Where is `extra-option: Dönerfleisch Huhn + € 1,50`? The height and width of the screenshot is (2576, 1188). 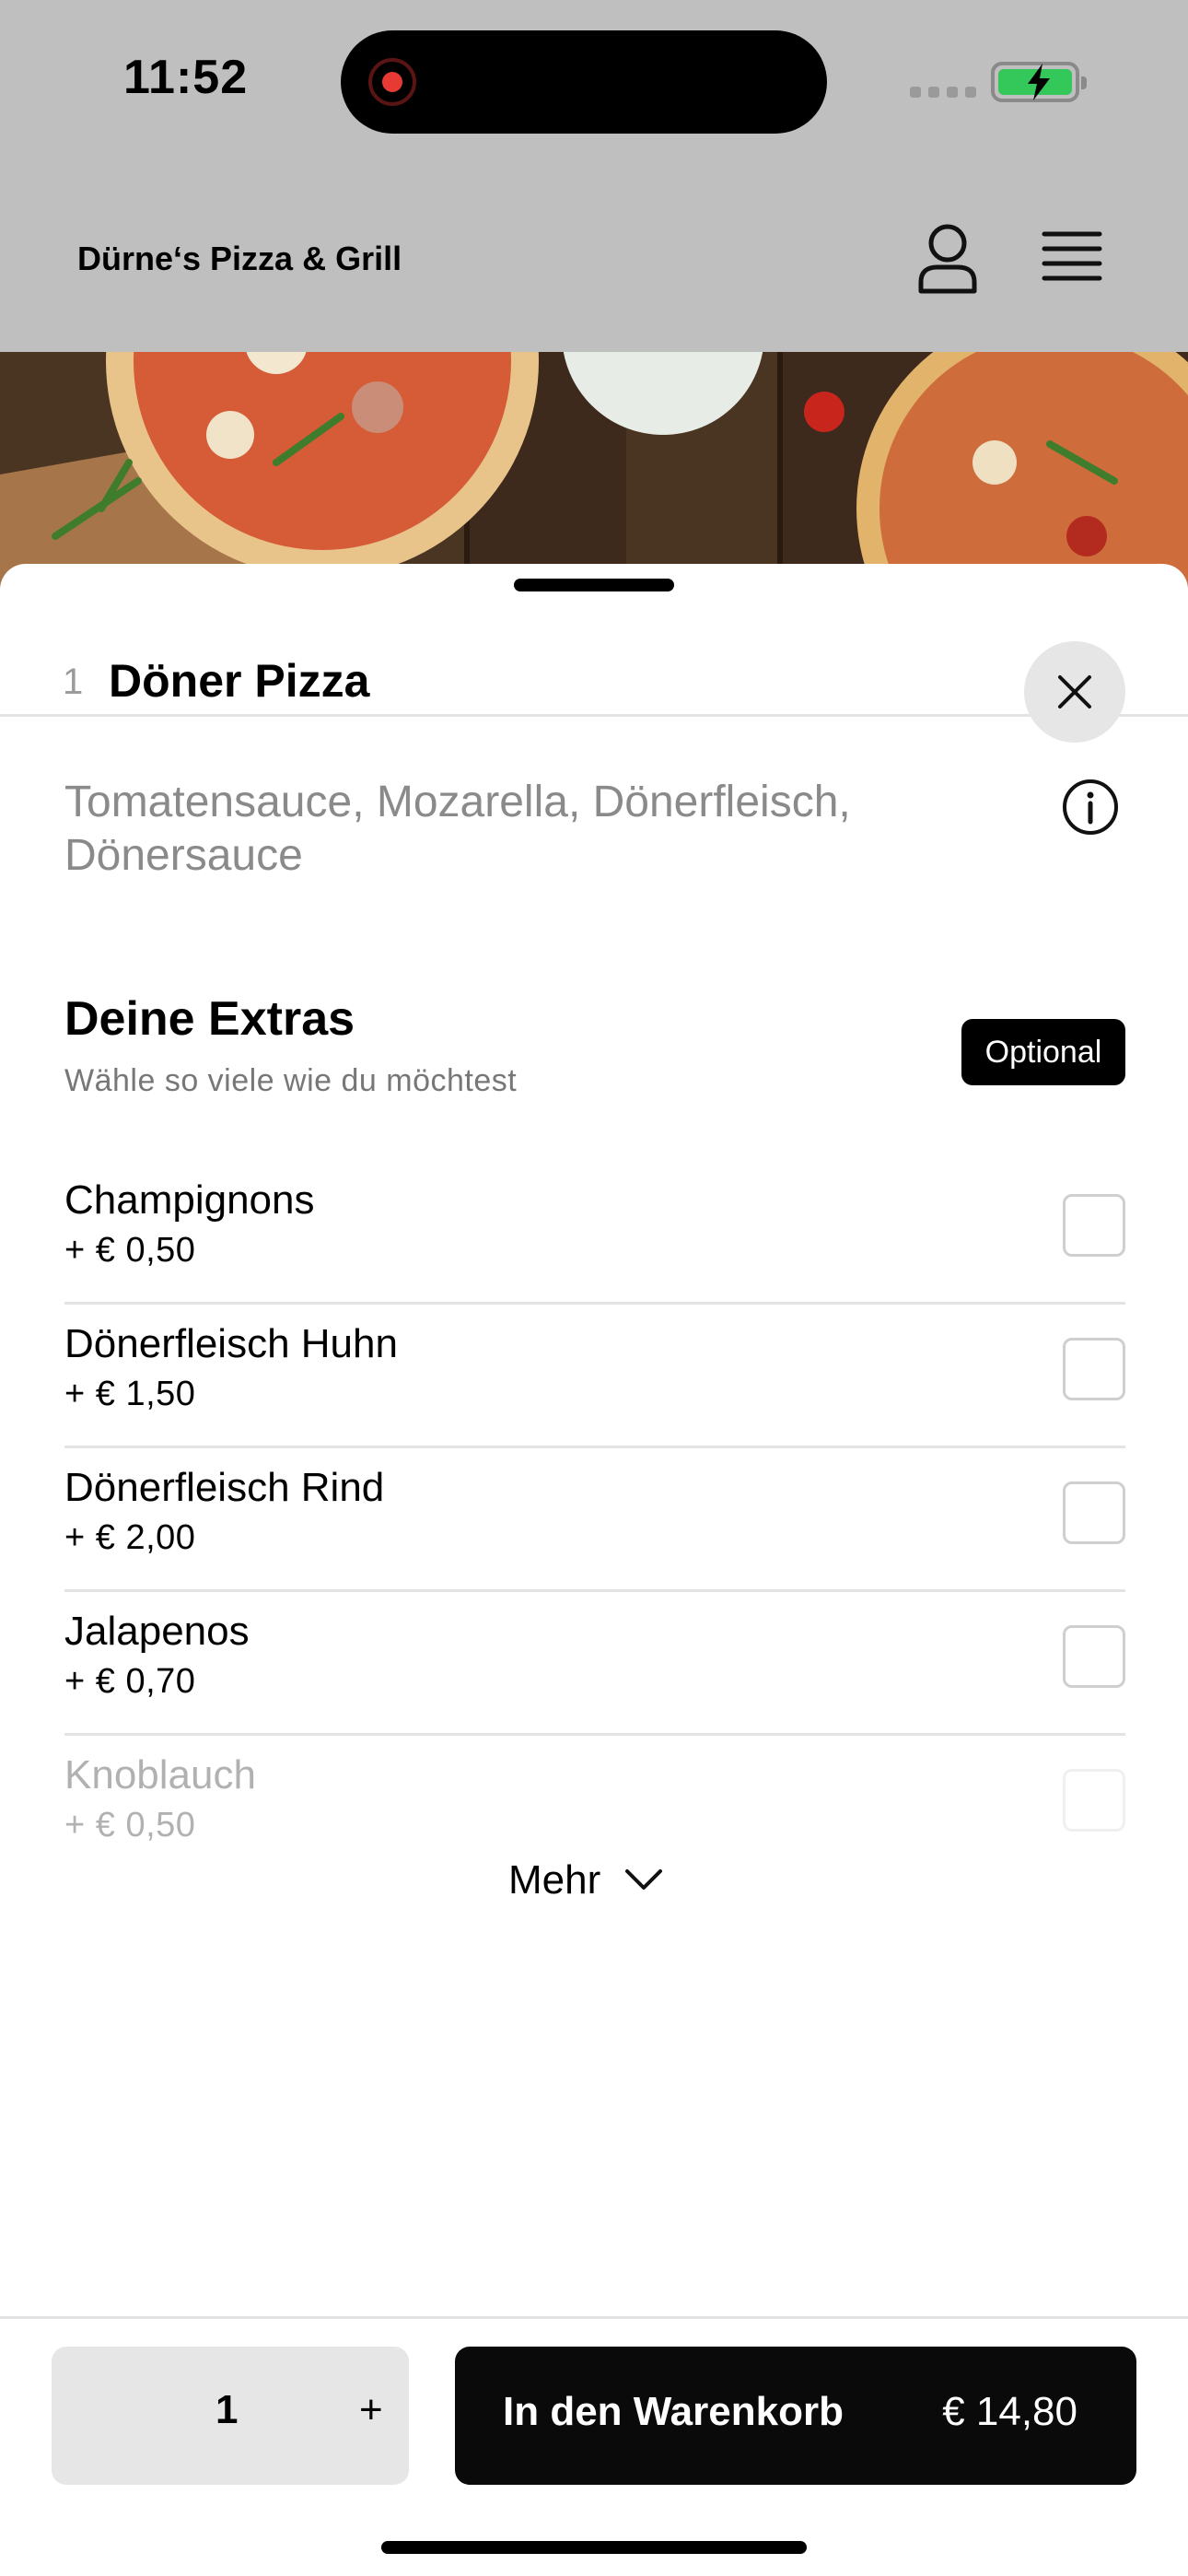 extra-option: Dönerfleisch Huhn + € 1,50 is located at coordinates (594, 1376).